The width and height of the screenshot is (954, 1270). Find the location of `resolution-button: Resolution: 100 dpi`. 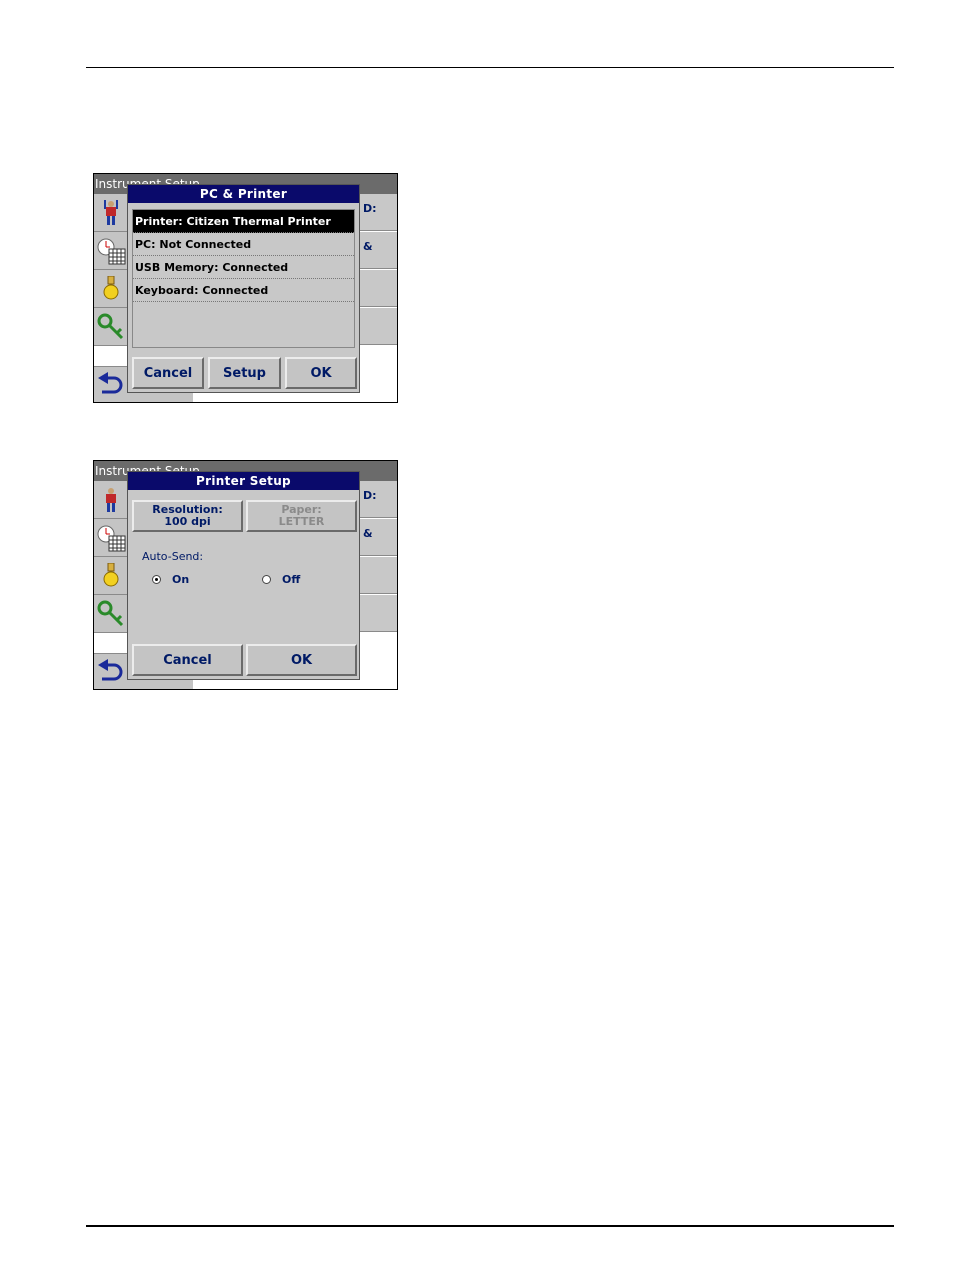

resolution-button: Resolution: 100 dpi is located at coordinates (187, 516).